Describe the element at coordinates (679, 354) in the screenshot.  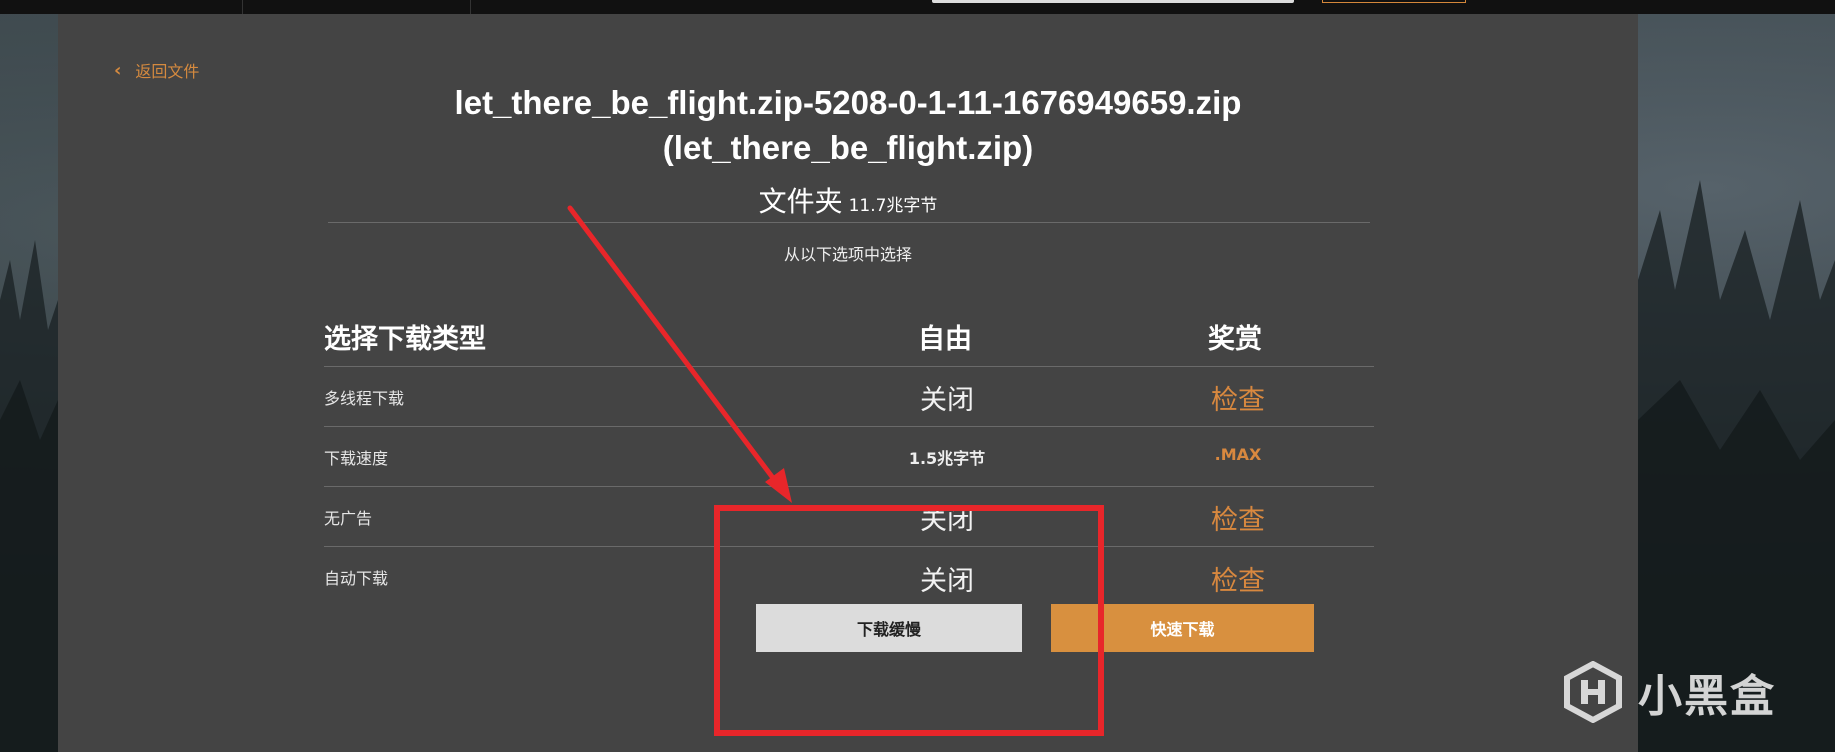
I see `red-arrow-annotation` at that location.